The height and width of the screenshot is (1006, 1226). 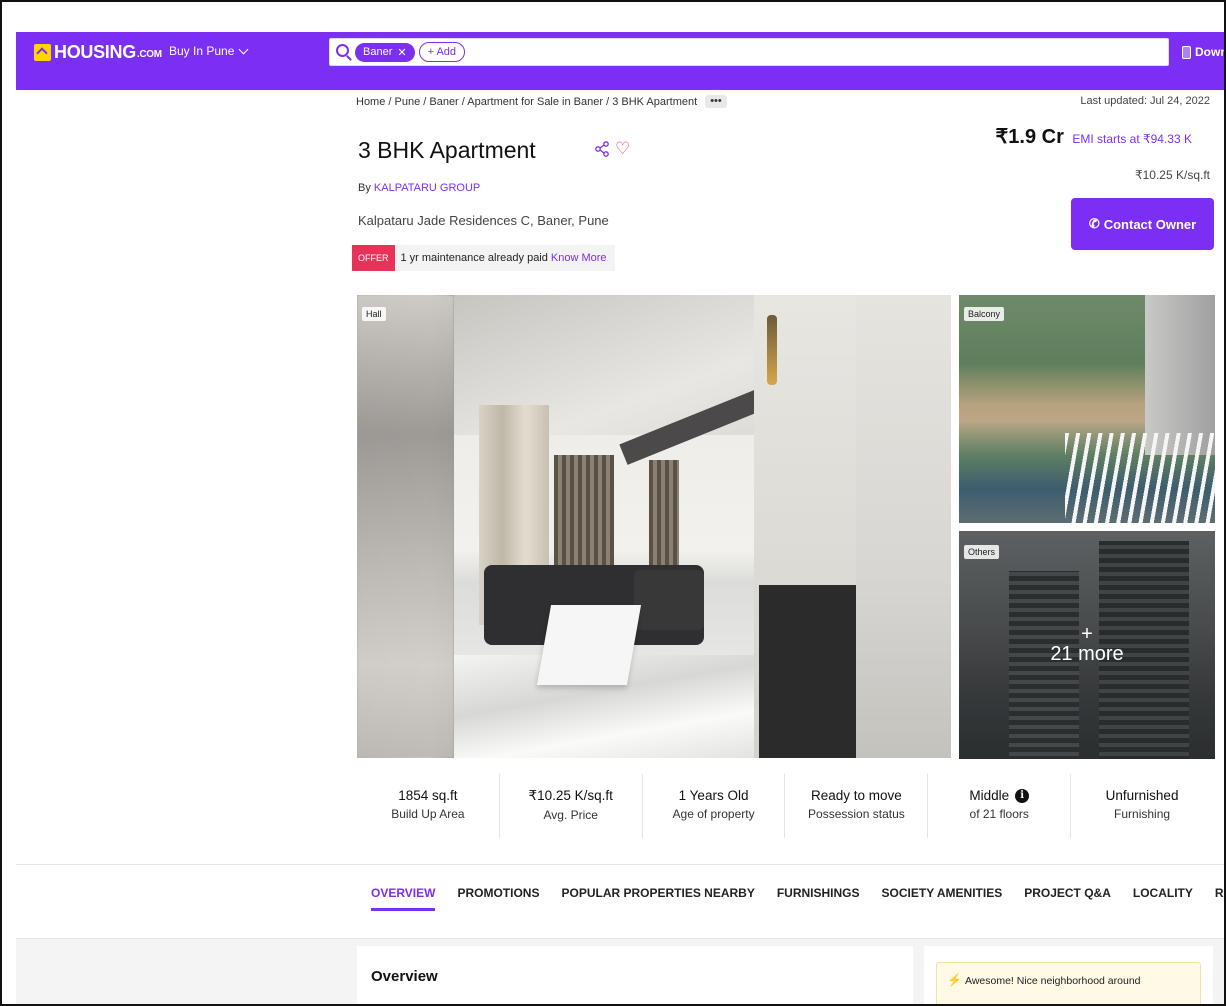 What do you see at coordinates (374, 314) in the screenshot?
I see `image-tag-hall: Hall` at bounding box center [374, 314].